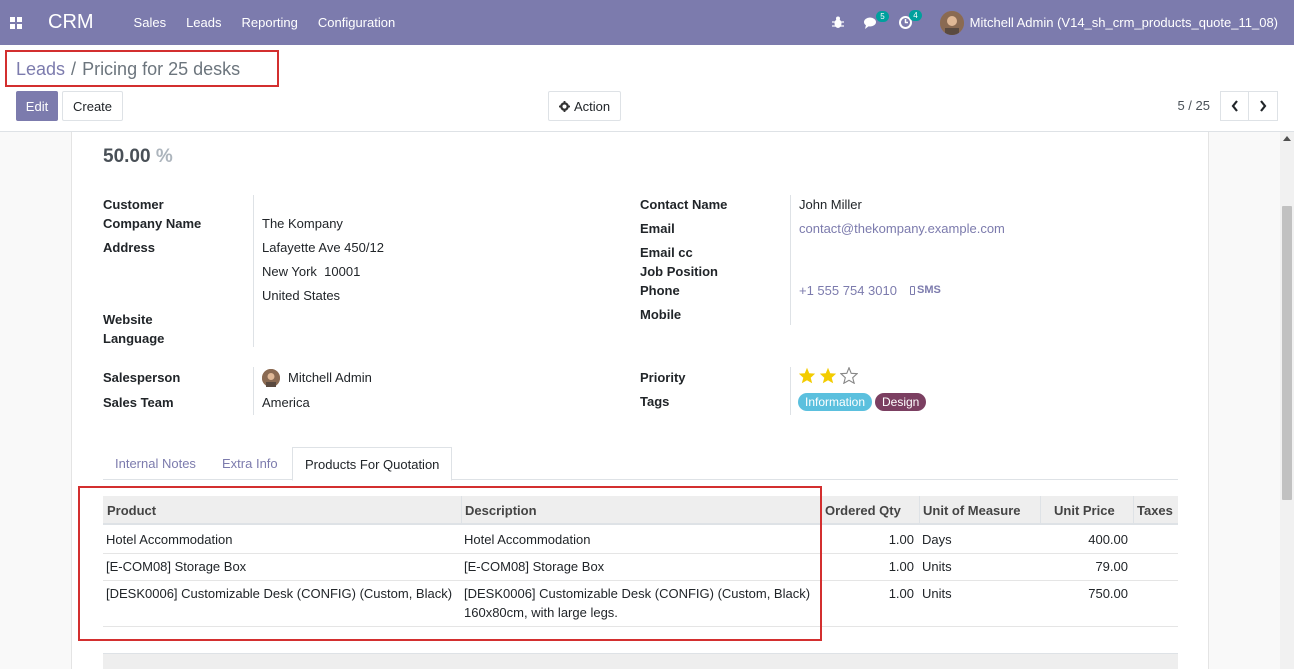 This screenshot has width=1294, height=669. What do you see at coordinates (150, 22) in the screenshot?
I see `menu-sales: Sales` at bounding box center [150, 22].